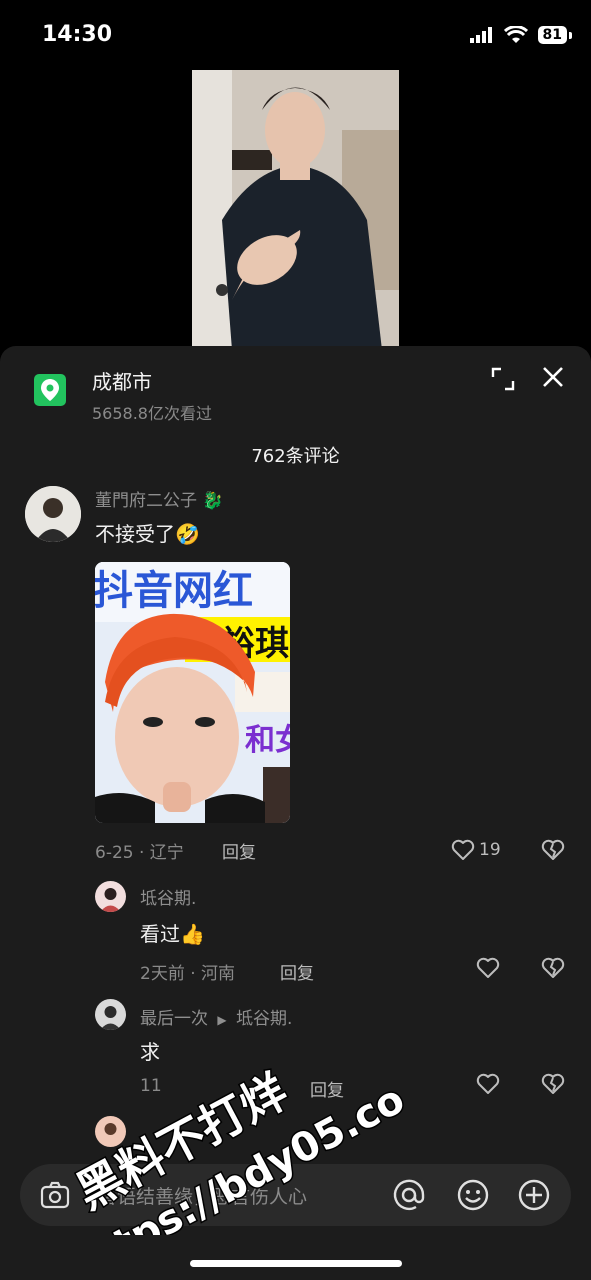  Describe the element at coordinates (295, 35) in the screenshot. I see `status-bar: 14:30 81` at that location.